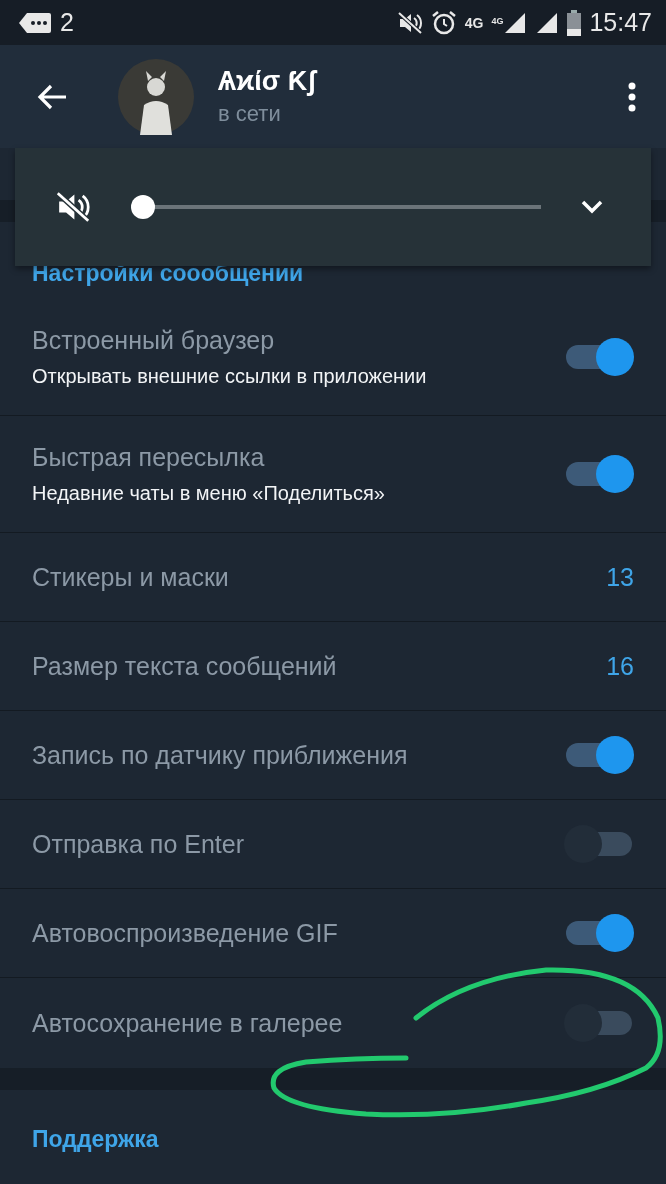 This screenshot has width=666, height=1184. Describe the element at coordinates (149, 457) in the screenshot. I see `setting-title: Быстрая пересылка` at that location.